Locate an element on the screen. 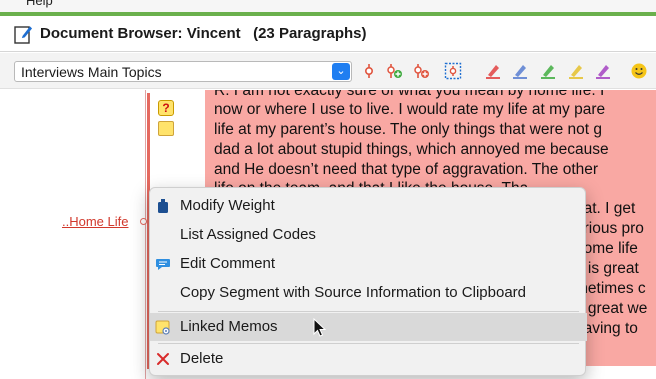 The height and width of the screenshot is (379, 656). toolbar: Interviews Main Topics ⌄ is located at coordinates (328, 71).